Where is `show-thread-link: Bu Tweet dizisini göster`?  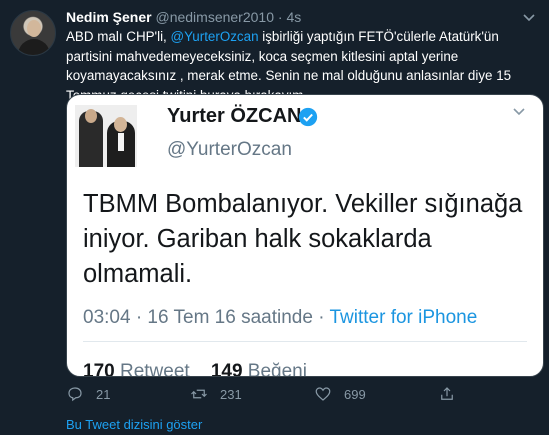 show-thread-link: Bu Tweet dizisini göster is located at coordinates (134, 424).